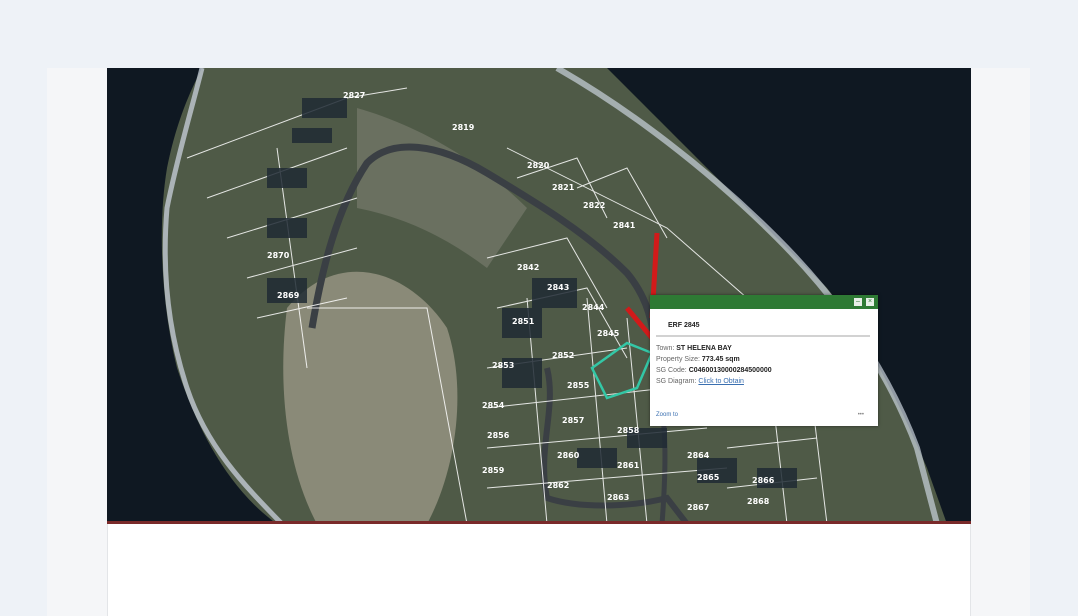 The height and width of the screenshot is (616, 1078). What do you see at coordinates (667, 415) in the screenshot?
I see `zoom-to-link: Zoom to` at bounding box center [667, 415].